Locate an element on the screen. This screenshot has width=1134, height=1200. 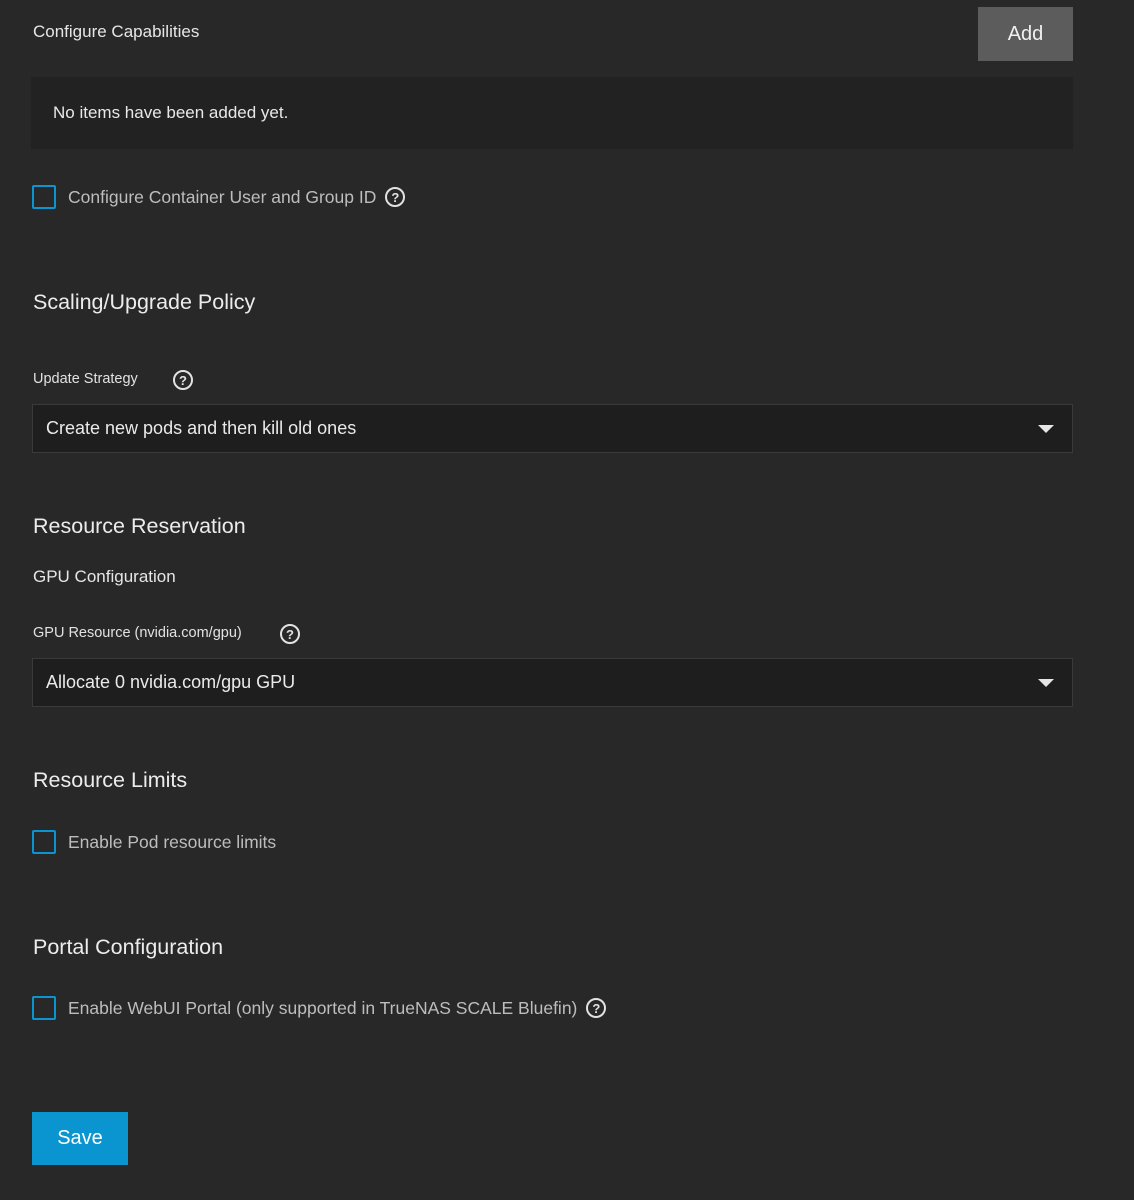
limits-row: Enable Pod resource limits is located at coordinates (154, 842).